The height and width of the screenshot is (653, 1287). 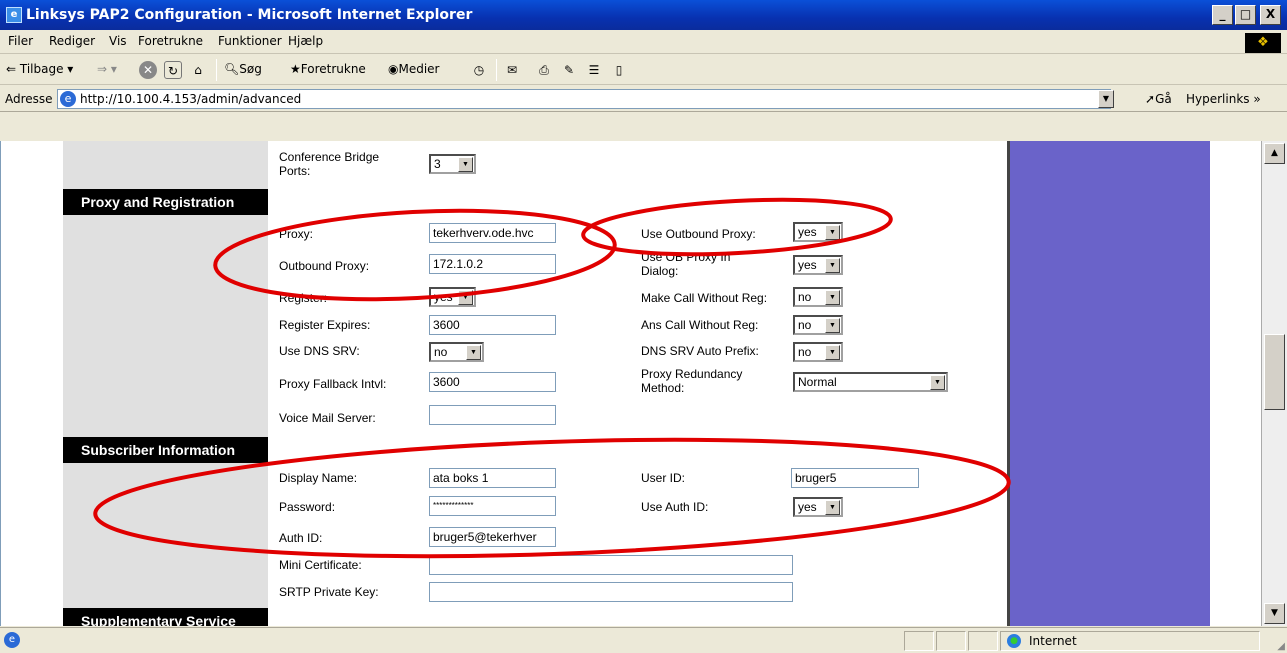 I want to click on media-label: Medier, so click(x=419, y=69).